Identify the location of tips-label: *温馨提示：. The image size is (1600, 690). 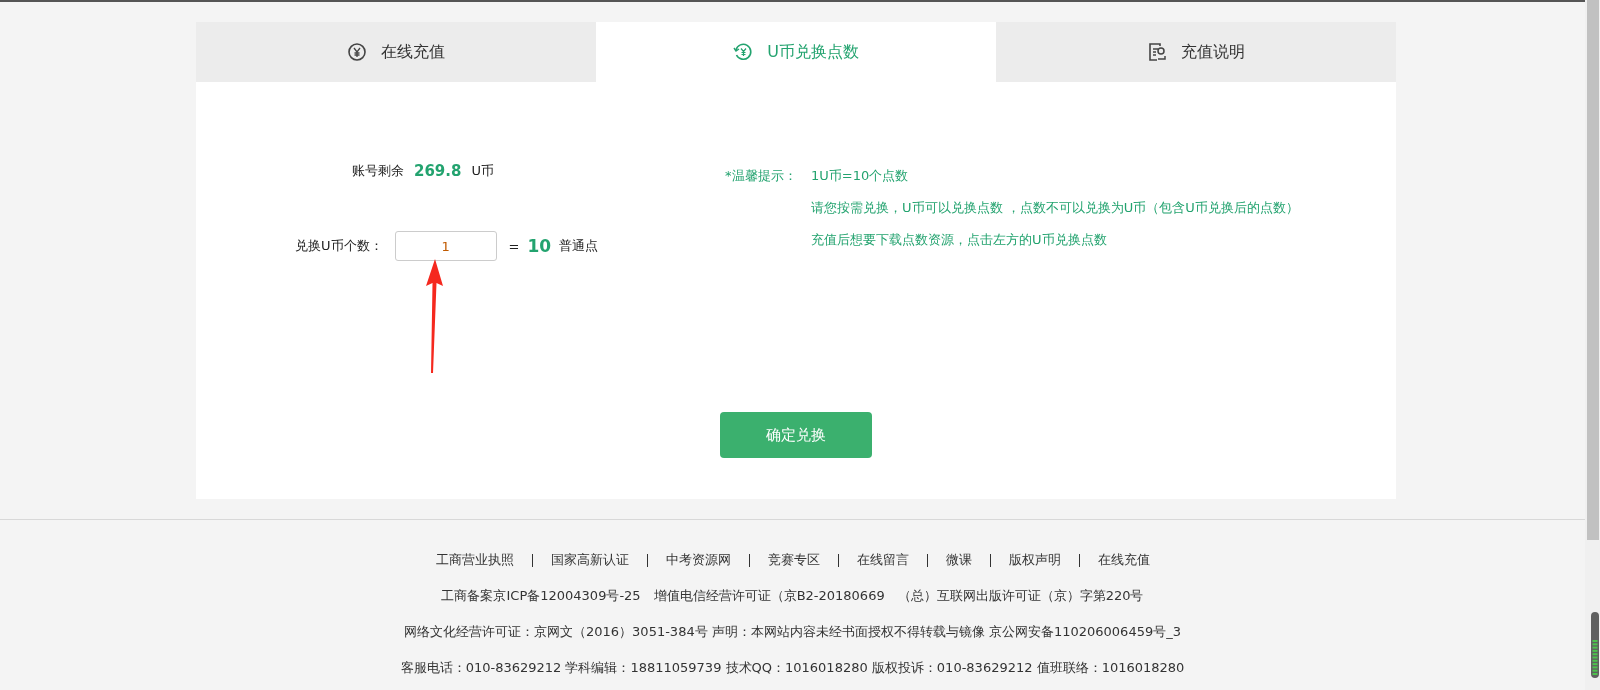
(761, 176).